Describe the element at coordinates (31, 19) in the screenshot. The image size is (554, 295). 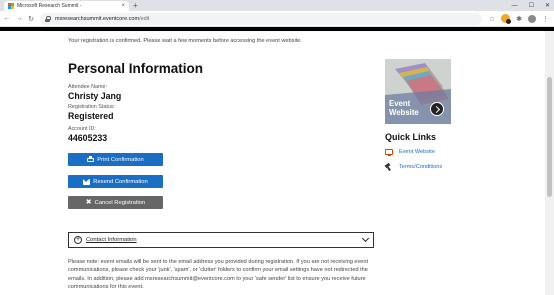
I see `reload-button: ↻` at that location.